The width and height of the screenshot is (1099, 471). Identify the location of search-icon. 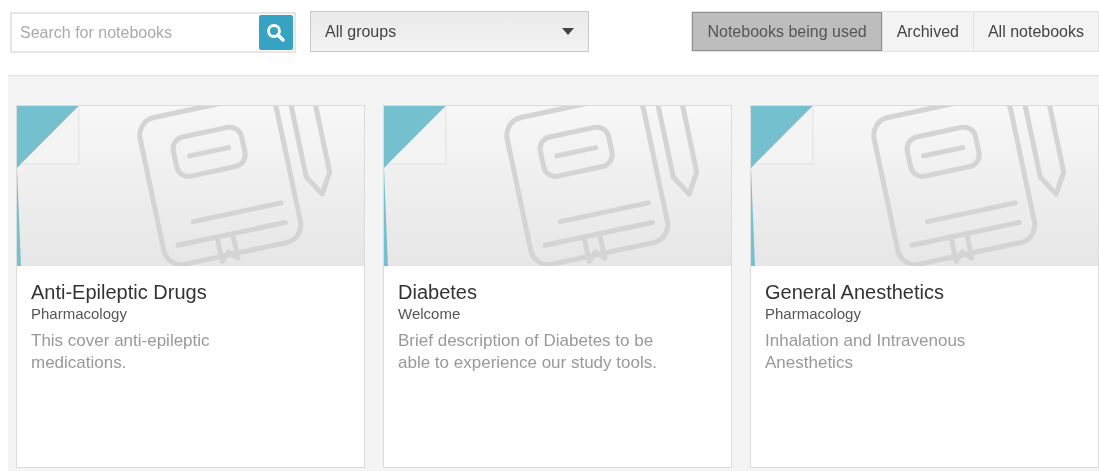
(276, 32).